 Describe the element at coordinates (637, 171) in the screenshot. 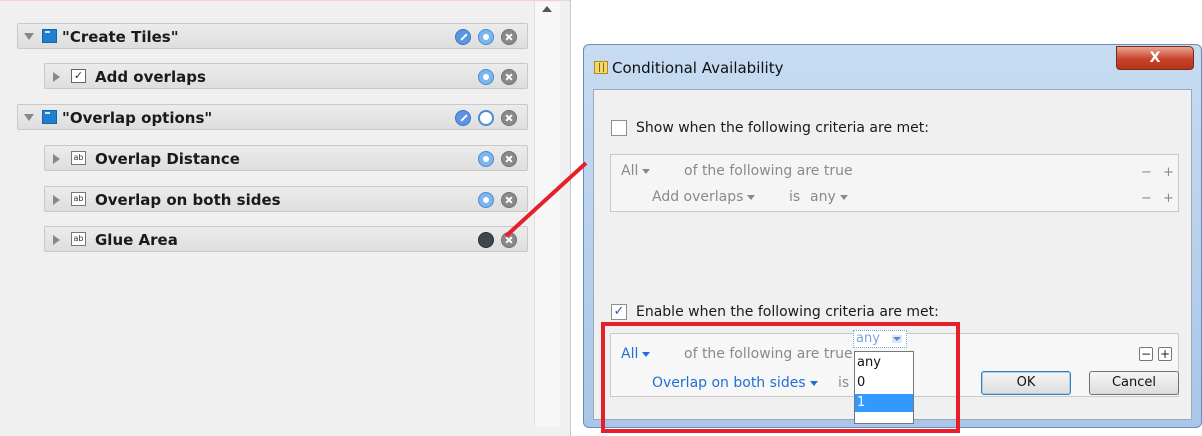

I see `show-quantifier-select: All` at that location.